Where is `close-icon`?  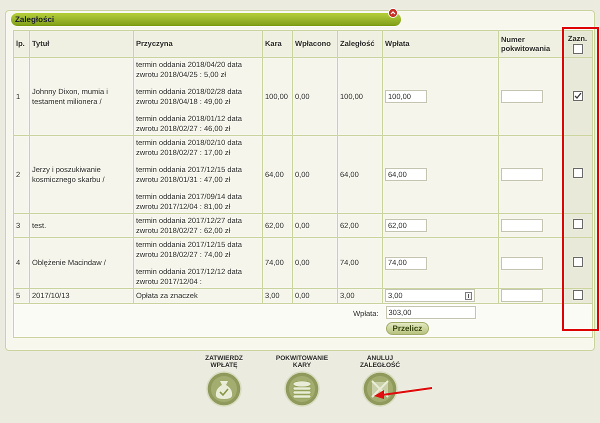
close-icon is located at coordinates (393, 13).